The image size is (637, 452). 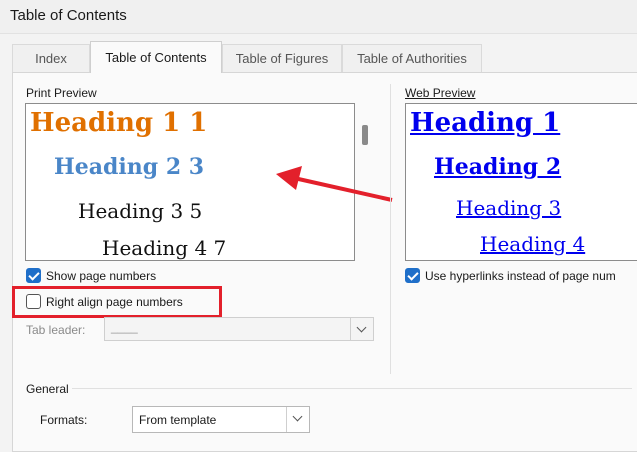 What do you see at coordinates (129, 167) in the screenshot?
I see `print-heading-2: Heading 2 3` at bounding box center [129, 167].